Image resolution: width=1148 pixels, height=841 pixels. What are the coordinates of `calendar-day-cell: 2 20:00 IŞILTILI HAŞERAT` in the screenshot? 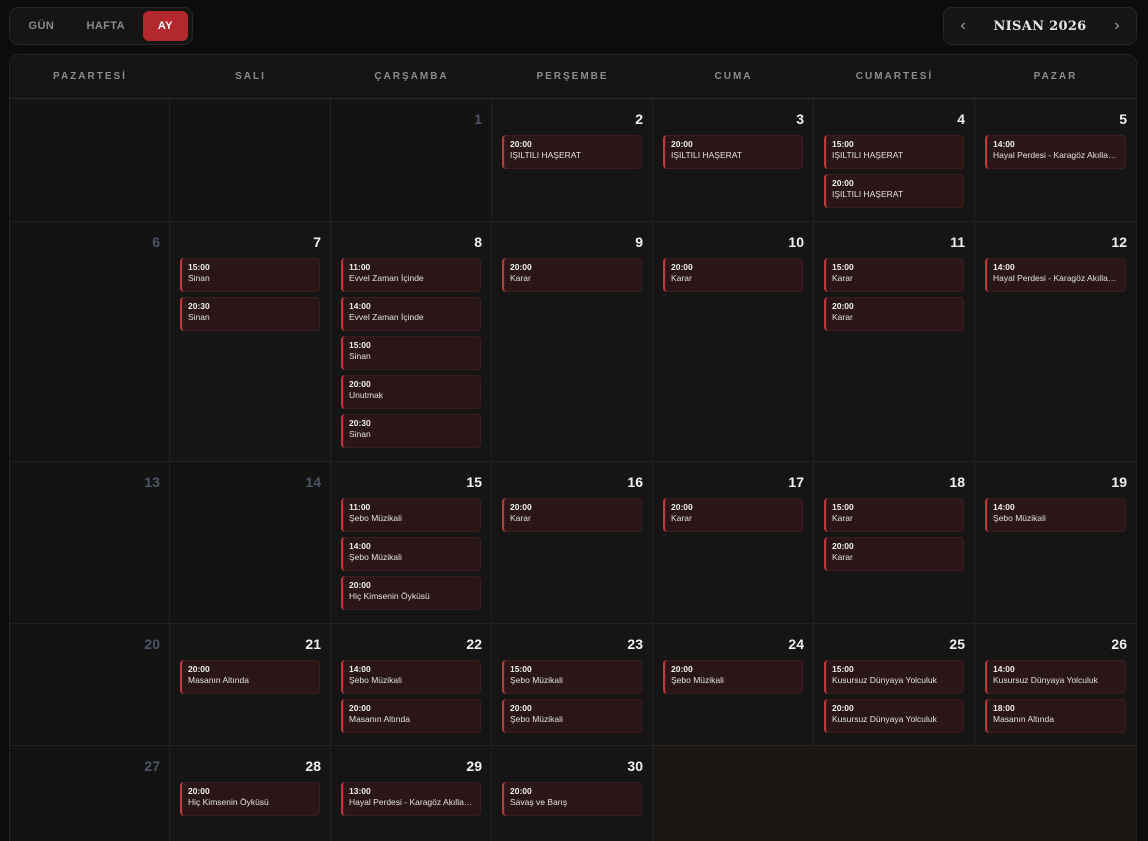 It's located at (572, 160).